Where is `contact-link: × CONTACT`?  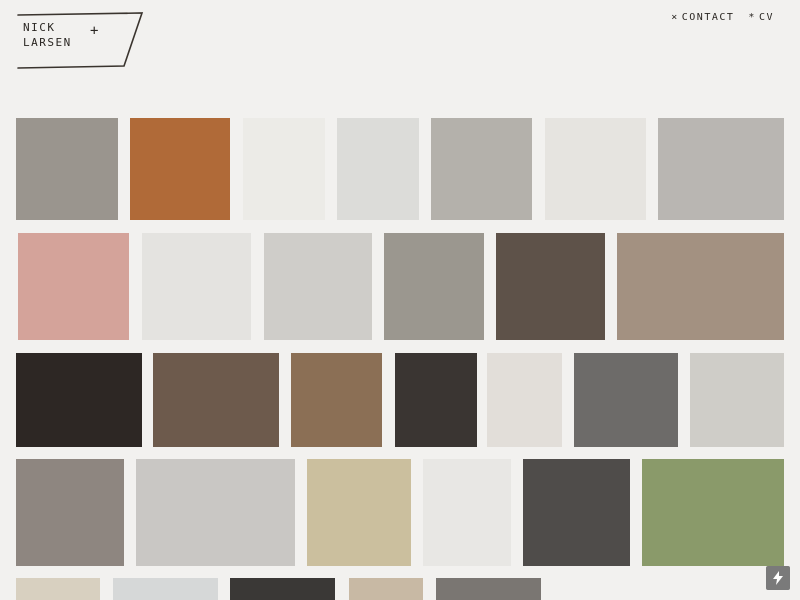 contact-link: × CONTACT is located at coordinates (702, 17).